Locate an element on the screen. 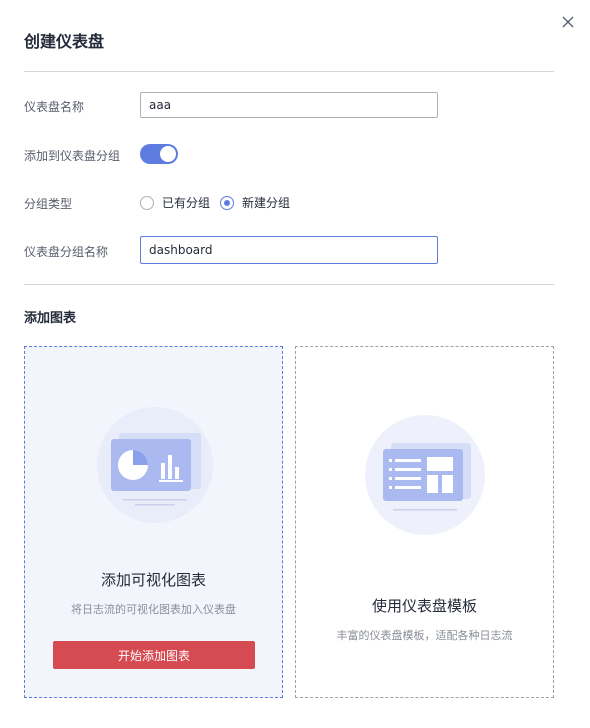 This screenshot has height=728, width=590. group-name-input is located at coordinates (289, 250).